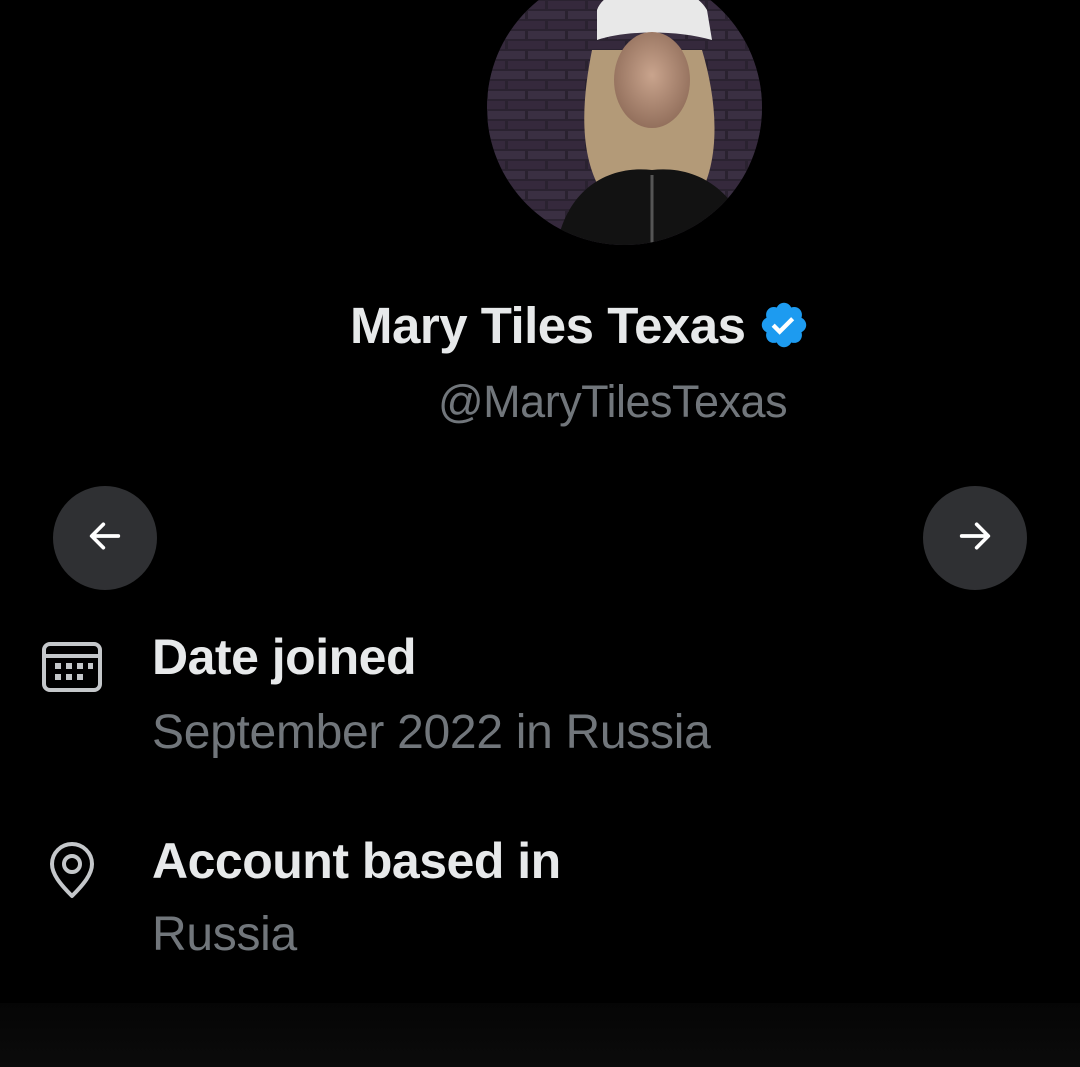 This screenshot has height=1067, width=1080. Describe the element at coordinates (613, 401) in the screenshot. I see `profile-handle: @MaryTilesTexas` at that location.